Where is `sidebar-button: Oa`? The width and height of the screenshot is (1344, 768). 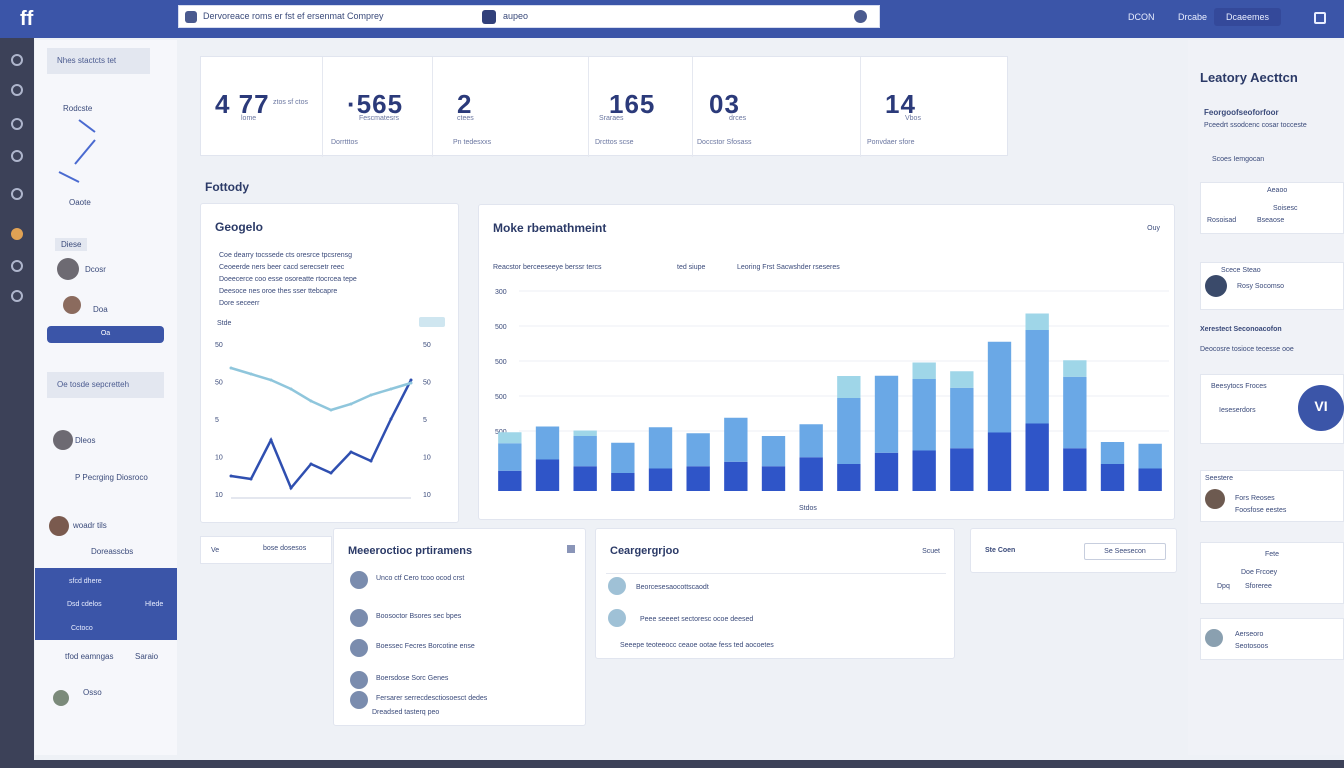
sidebar-button: Oa is located at coordinates (105, 334).